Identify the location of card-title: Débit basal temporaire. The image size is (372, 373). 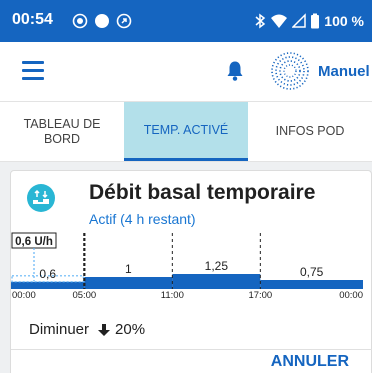
(202, 192).